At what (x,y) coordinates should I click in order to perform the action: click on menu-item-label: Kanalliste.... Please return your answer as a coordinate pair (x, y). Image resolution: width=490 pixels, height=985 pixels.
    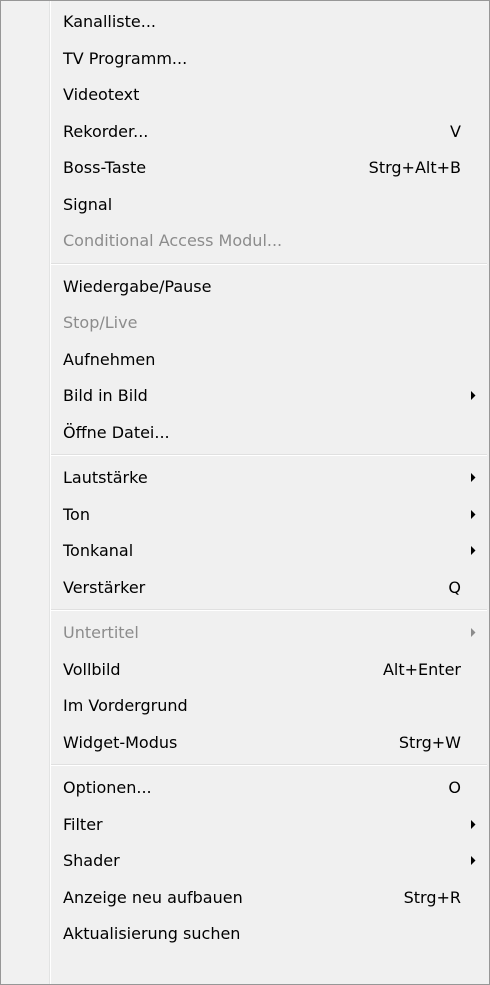
    Looking at the image, I should click on (110, 21).